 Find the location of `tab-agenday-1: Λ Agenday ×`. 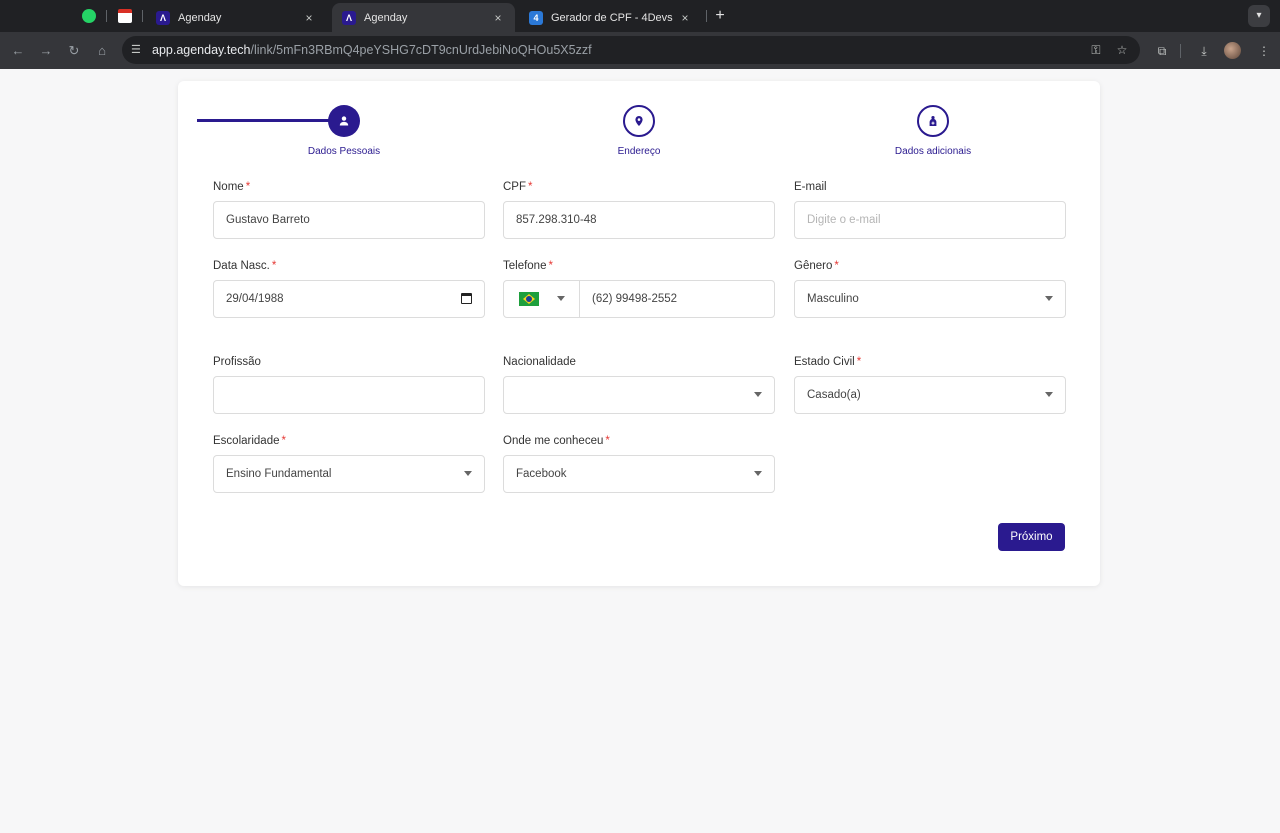

tab-agenday-1: Λ Agenday × is located at coordinates (236, 17).